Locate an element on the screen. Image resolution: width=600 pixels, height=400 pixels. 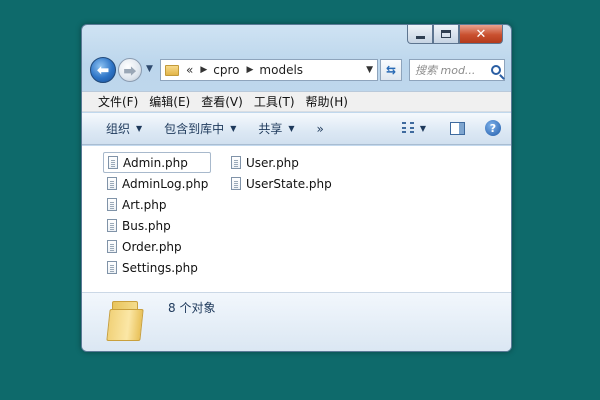
help-icon: ? is located at coordinates (493, 128).